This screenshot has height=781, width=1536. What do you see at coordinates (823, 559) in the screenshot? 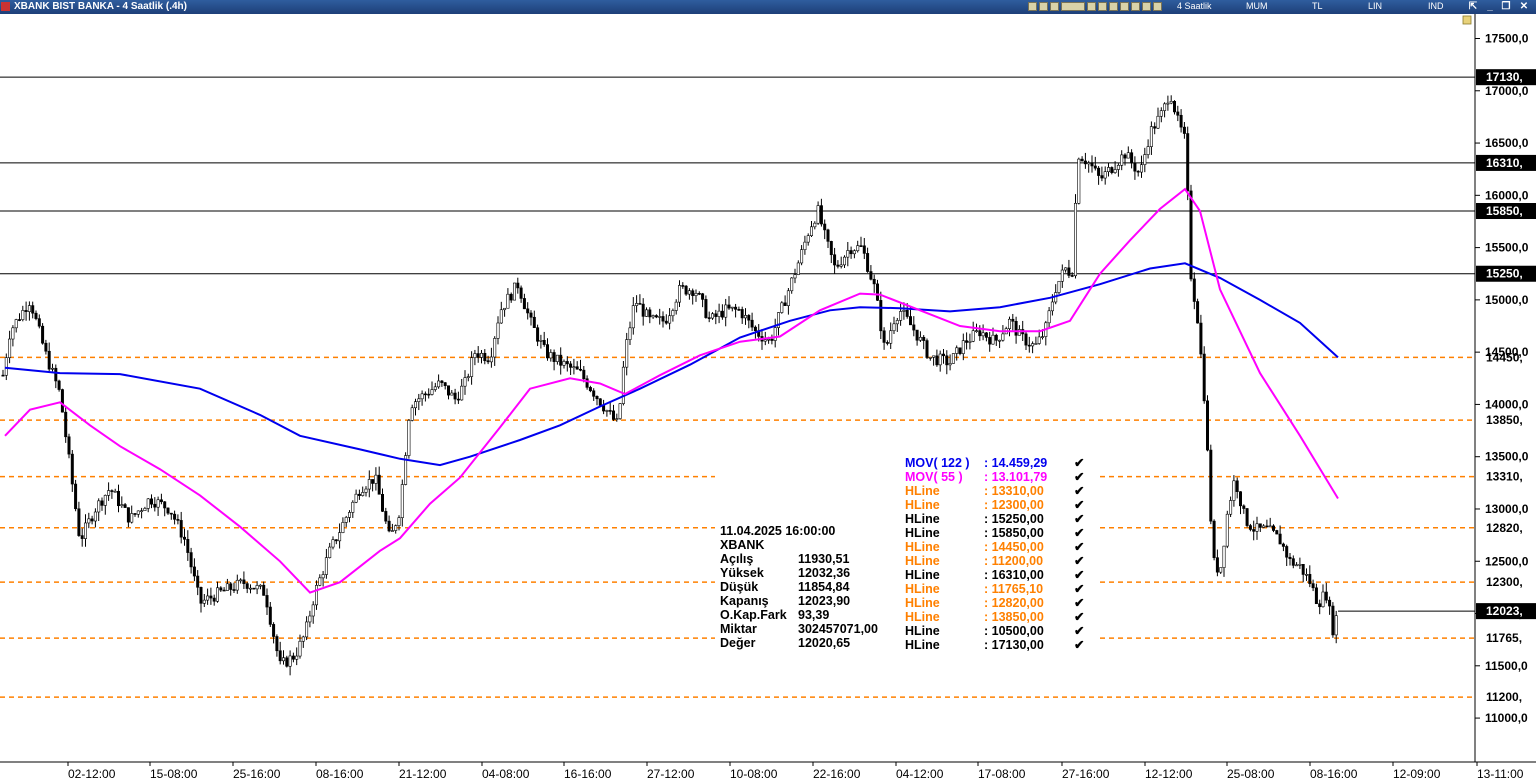
I see `info-value: 11930,51` at bounding box center [823, 559].